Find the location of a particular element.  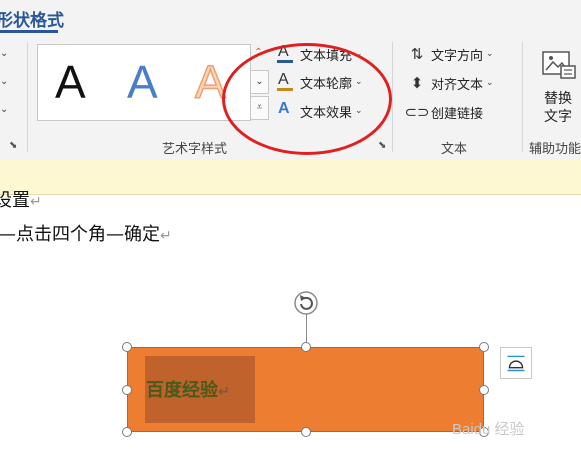

align-text-button: ⬍ 对齐文本 ⌄ is located at coordinates (450, 83).